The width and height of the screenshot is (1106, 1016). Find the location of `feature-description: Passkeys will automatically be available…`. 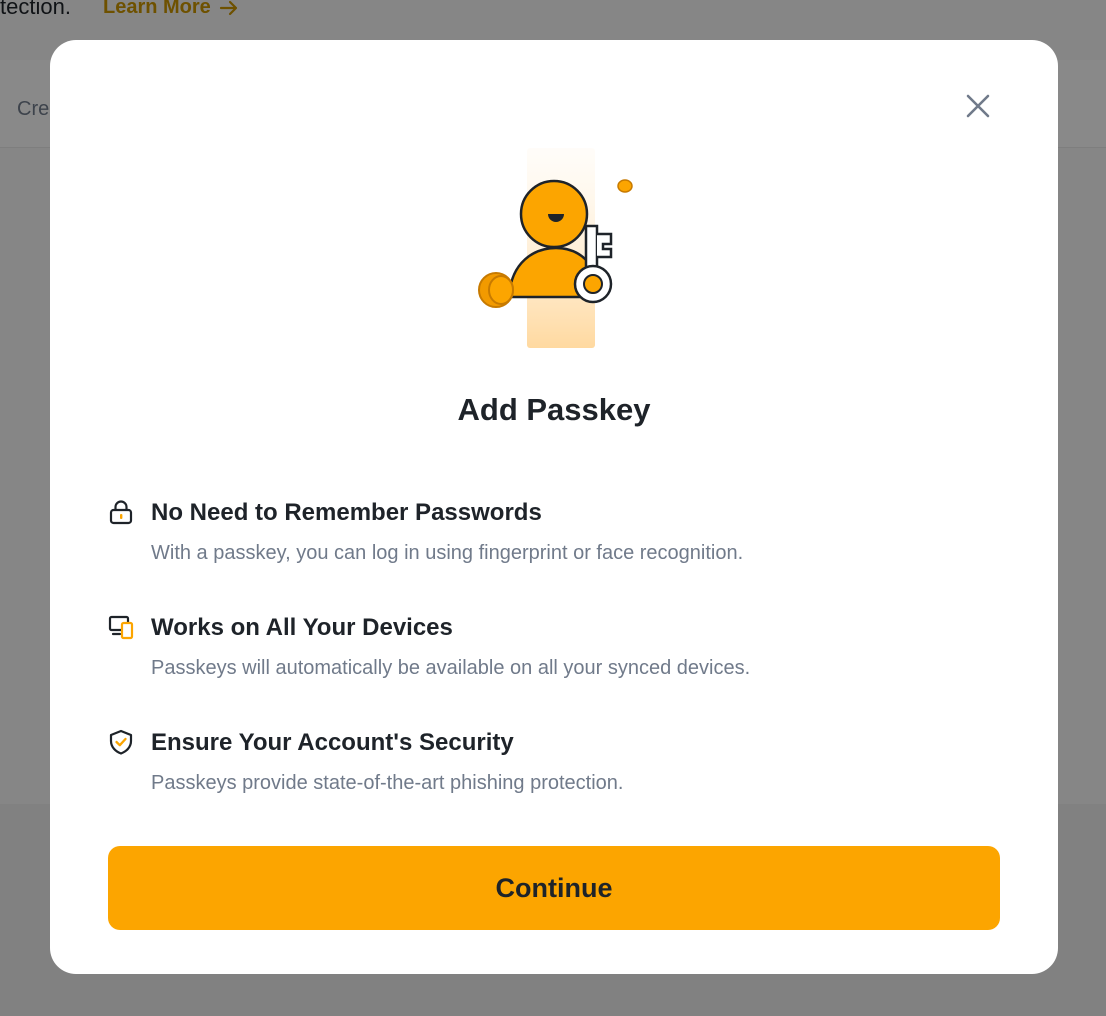

feature-description: Passkeys will automatically be available… is located at coordinates (451, 668).